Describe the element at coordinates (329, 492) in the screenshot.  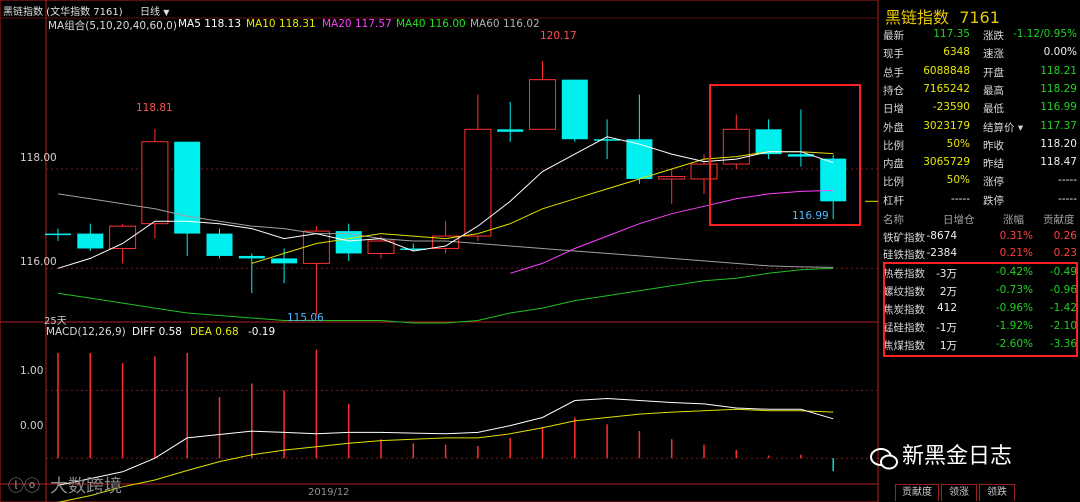
I see `date-label: 2019/12` at that location.